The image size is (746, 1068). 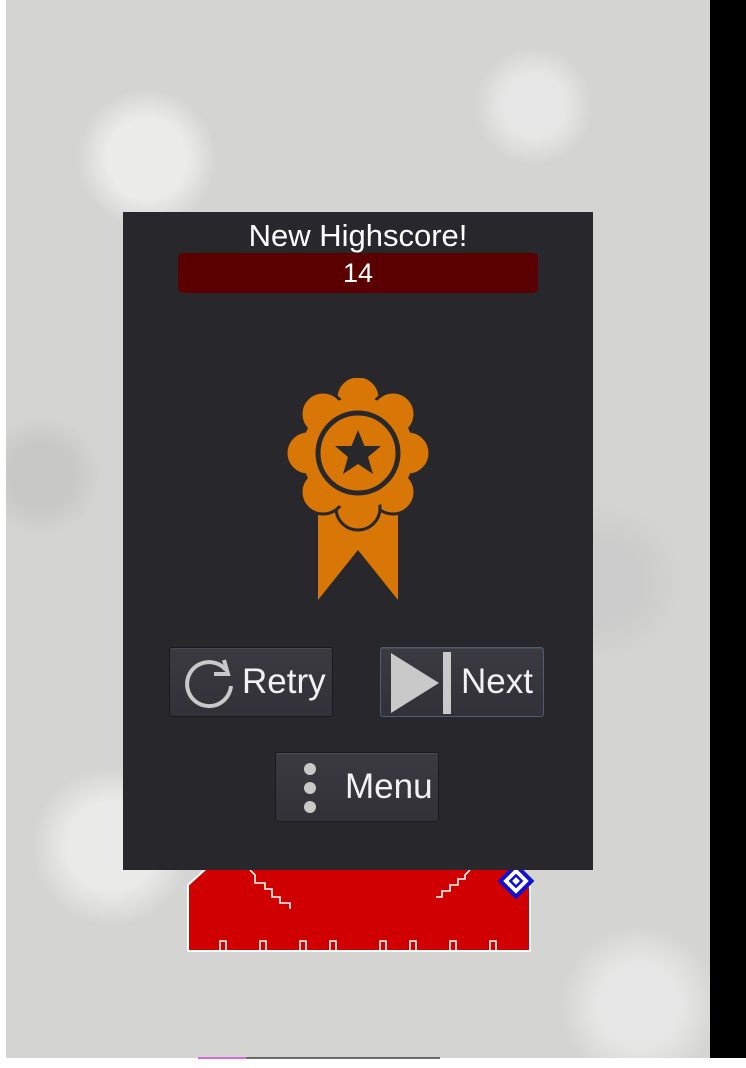 I want to click on retry-label: Retry, so click(x=284, y=681).